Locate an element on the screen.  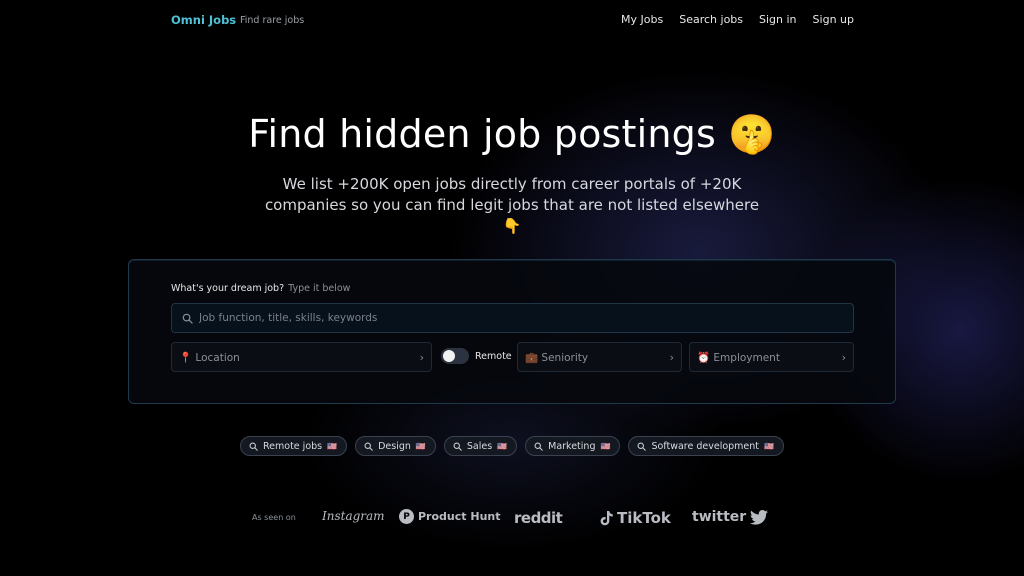
tiktok-logo: TikTok is located at coordinates (635, 518).